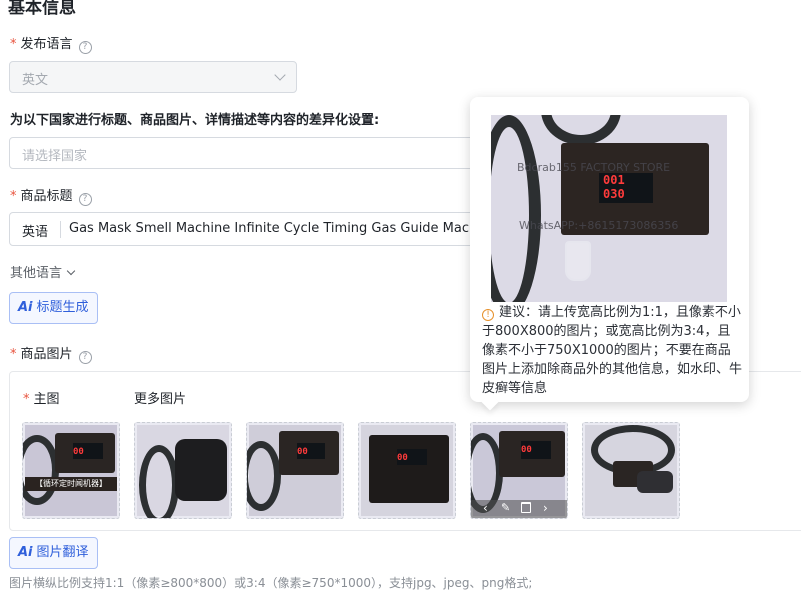 The width and height of the screenshot is (801, 609). I want to click on delete-icon, so click(526, 507).